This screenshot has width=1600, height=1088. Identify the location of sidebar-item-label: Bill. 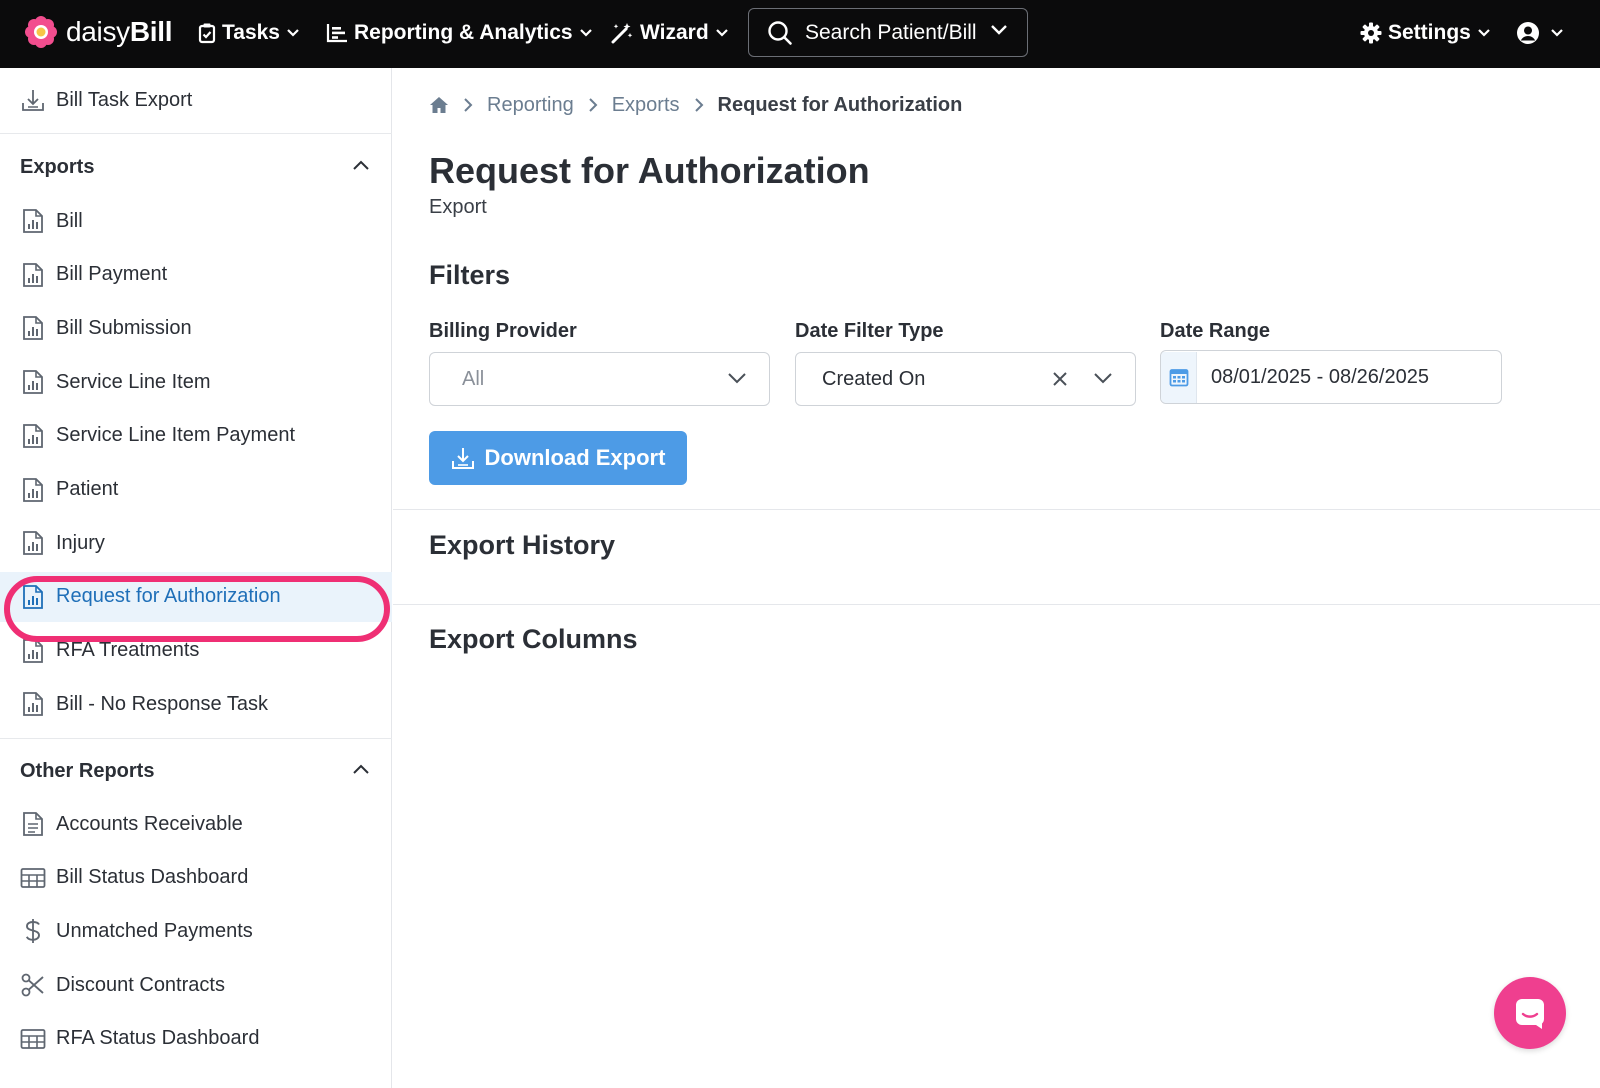
(69, 220).